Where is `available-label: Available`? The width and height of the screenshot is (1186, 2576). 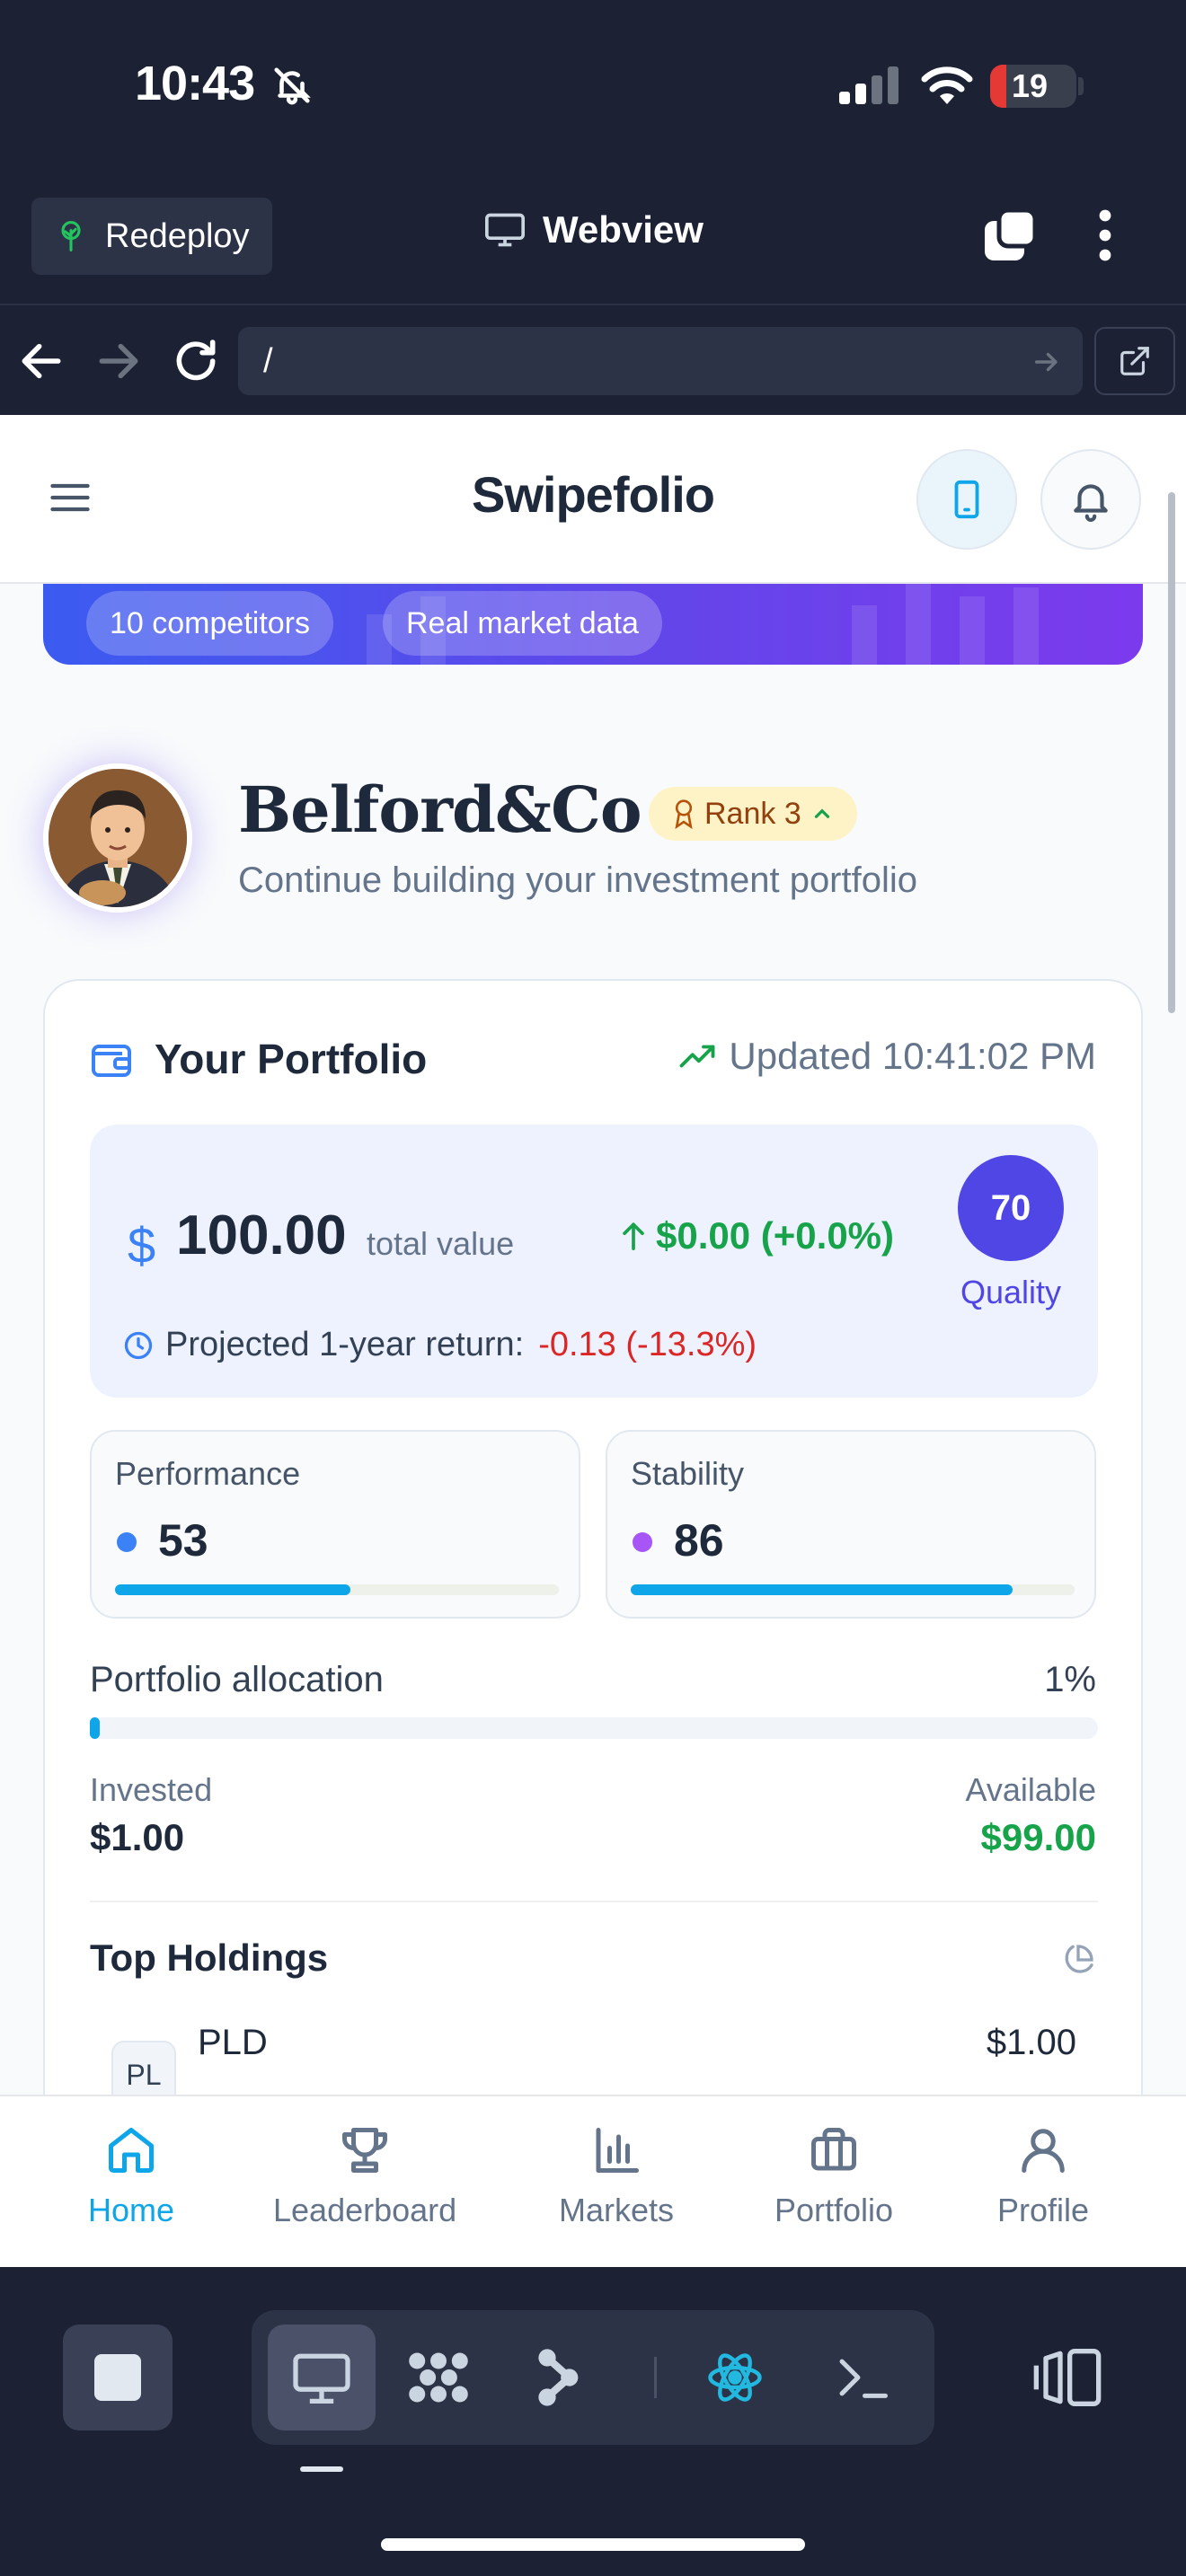
available-label: Available is located at coordinates (1030, 1789).